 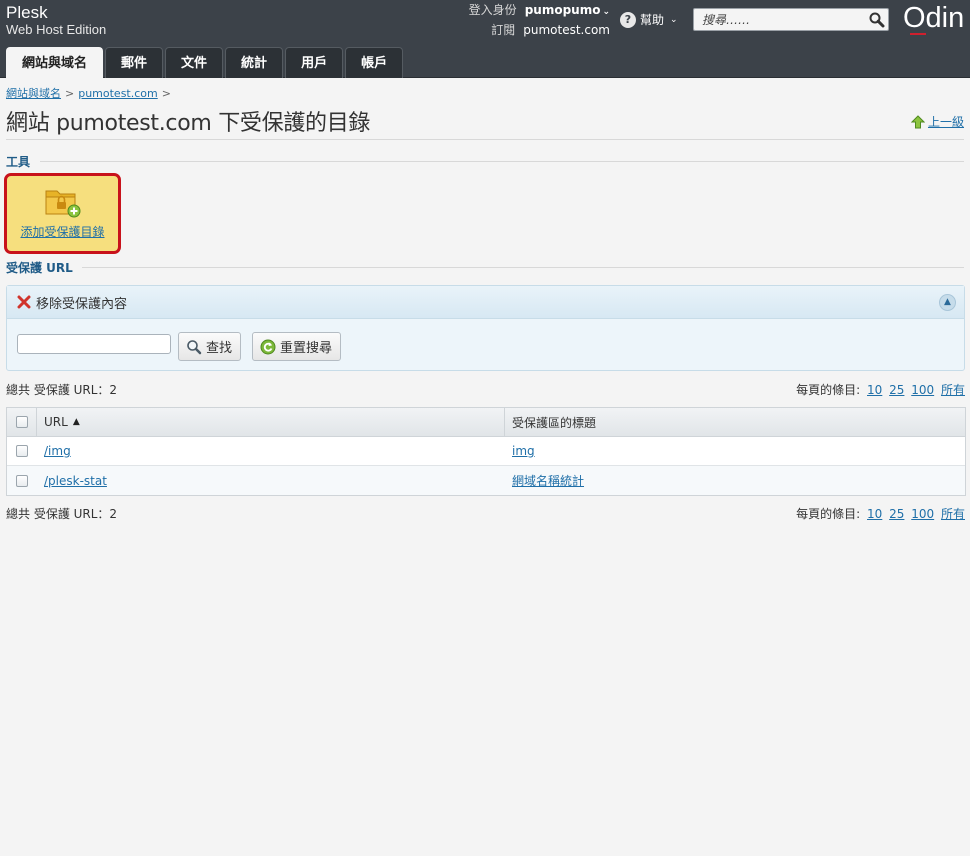 What do you see at coordinates (628, 19) in the screenshot?
I see `help-icon: ?` at bounding box center [628, 19].